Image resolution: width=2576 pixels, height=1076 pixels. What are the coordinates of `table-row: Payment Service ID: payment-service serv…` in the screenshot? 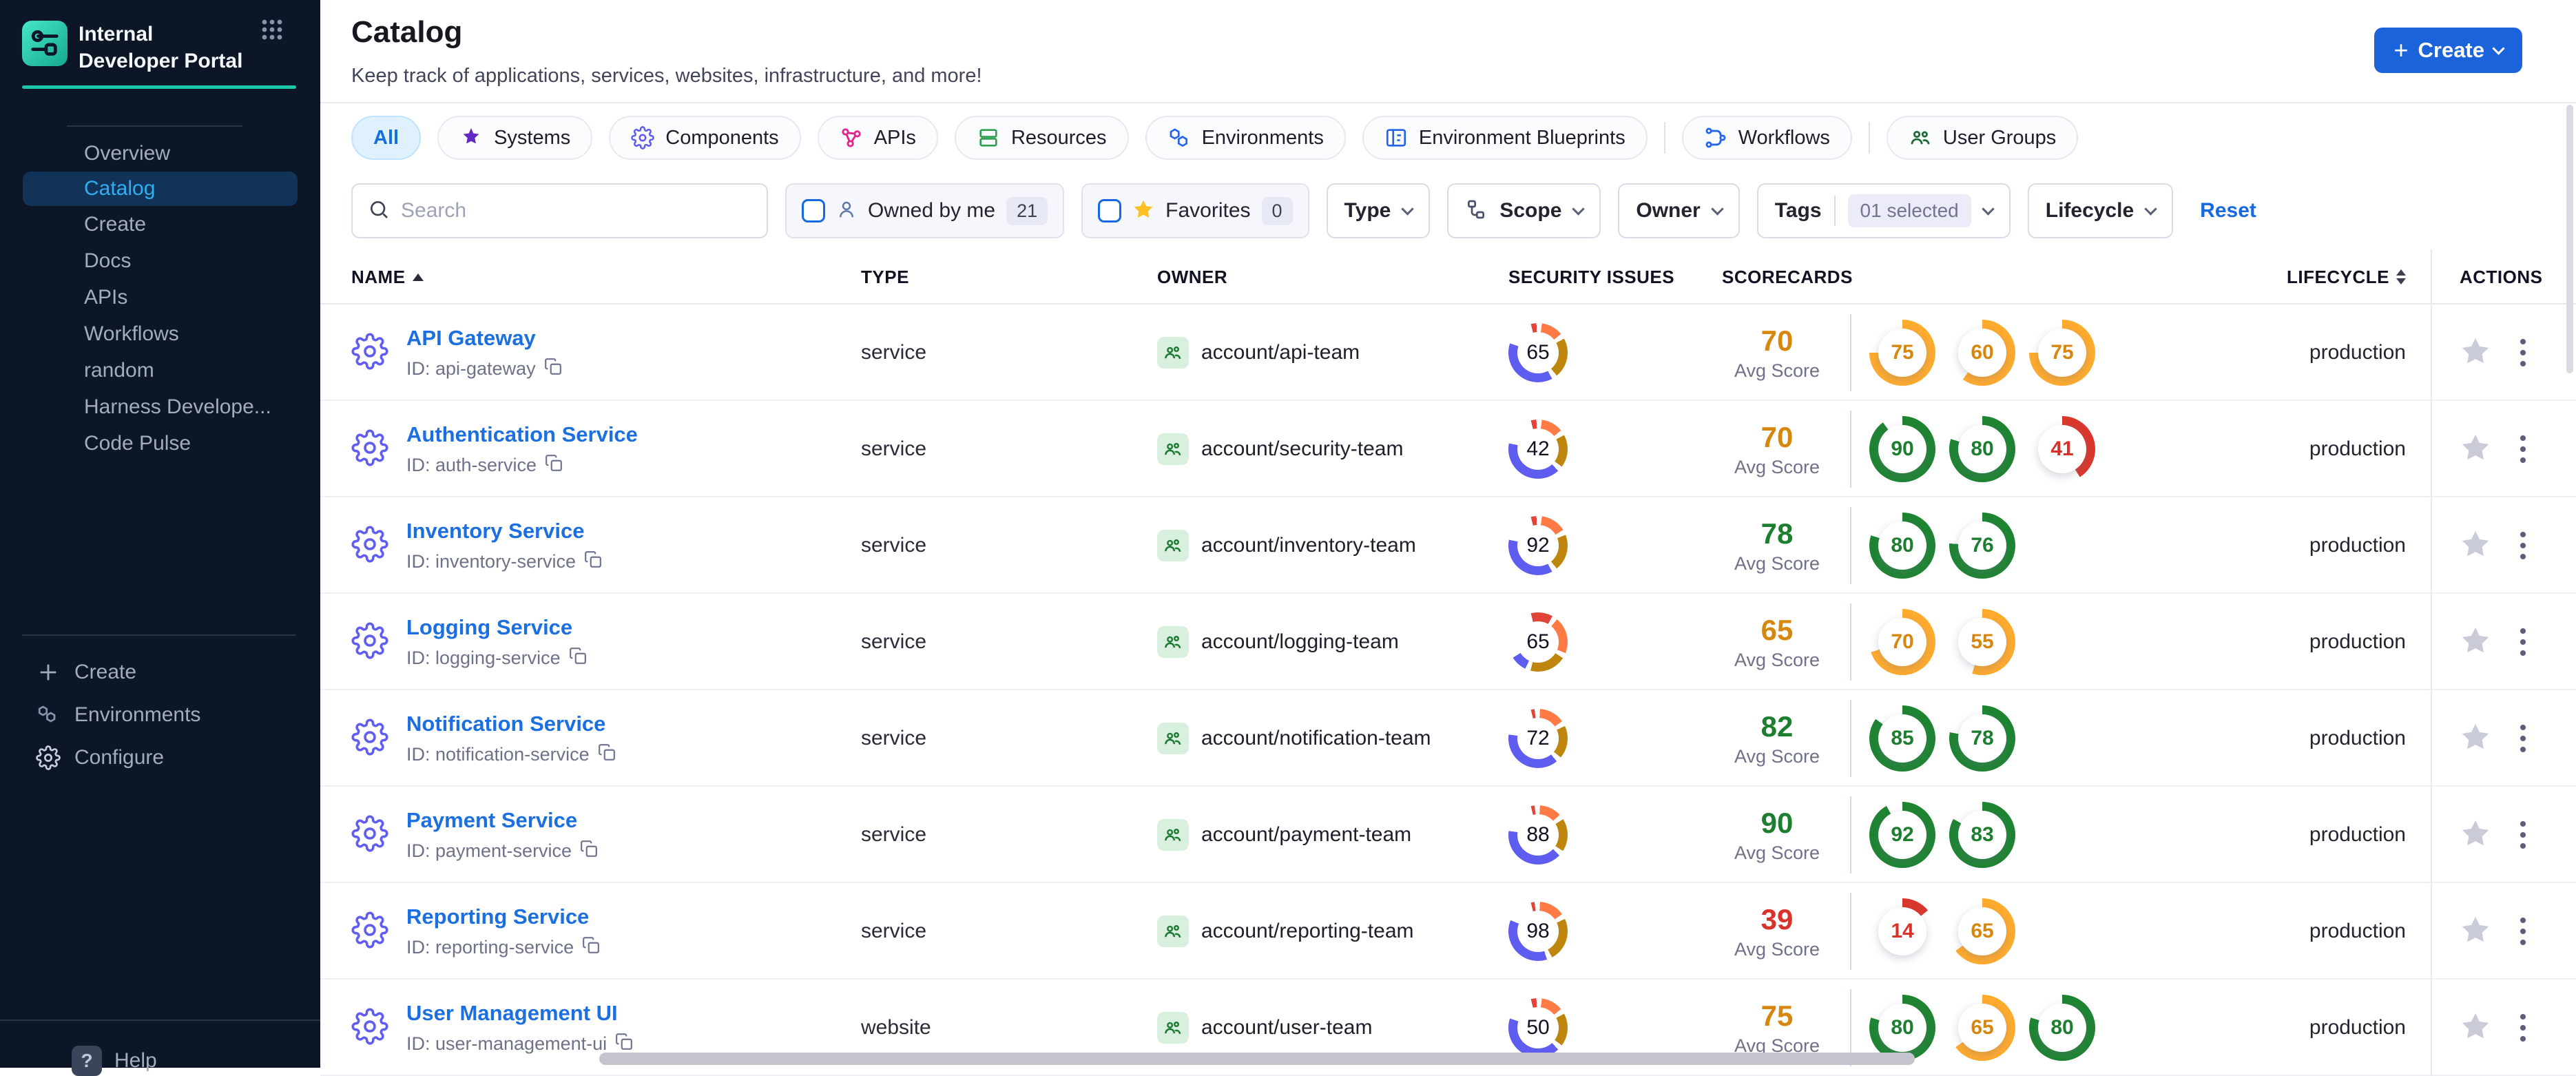 It's located at (1448, 835).